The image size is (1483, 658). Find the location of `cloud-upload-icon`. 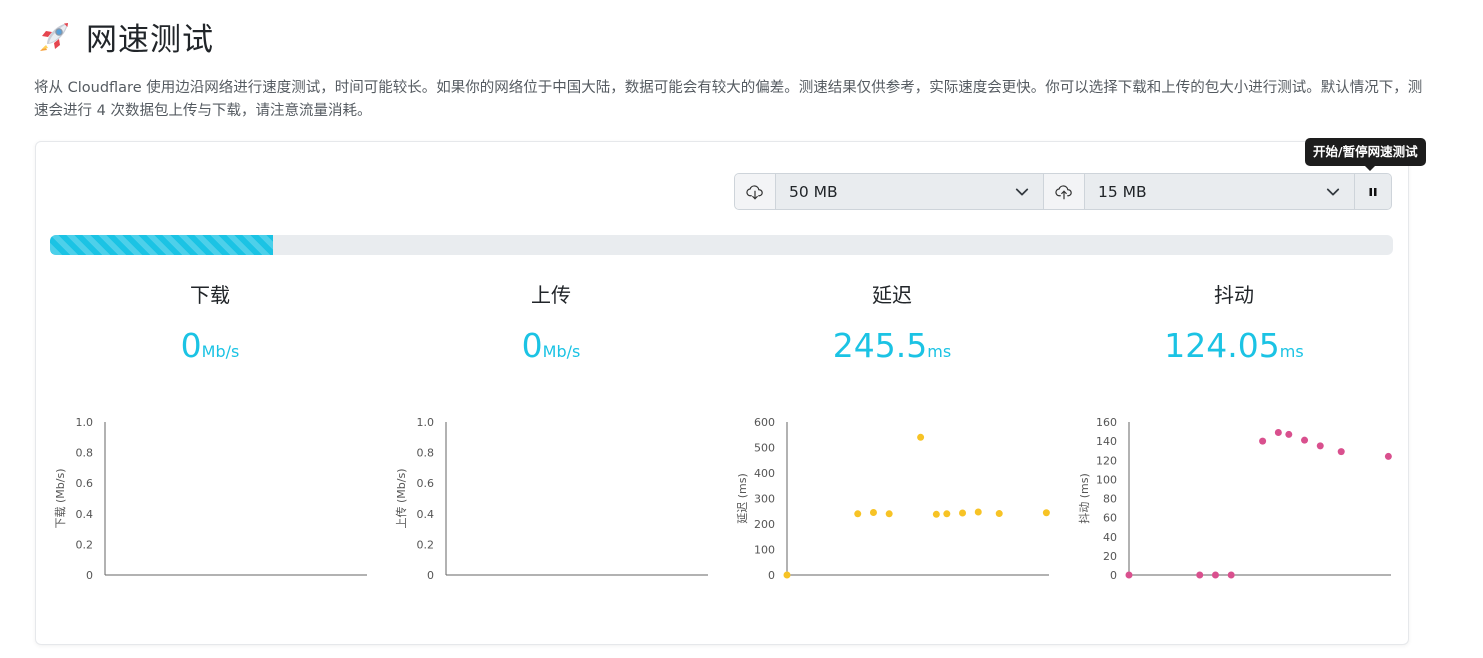

cloud-upload-icon is located at coordinates (1063, 191).